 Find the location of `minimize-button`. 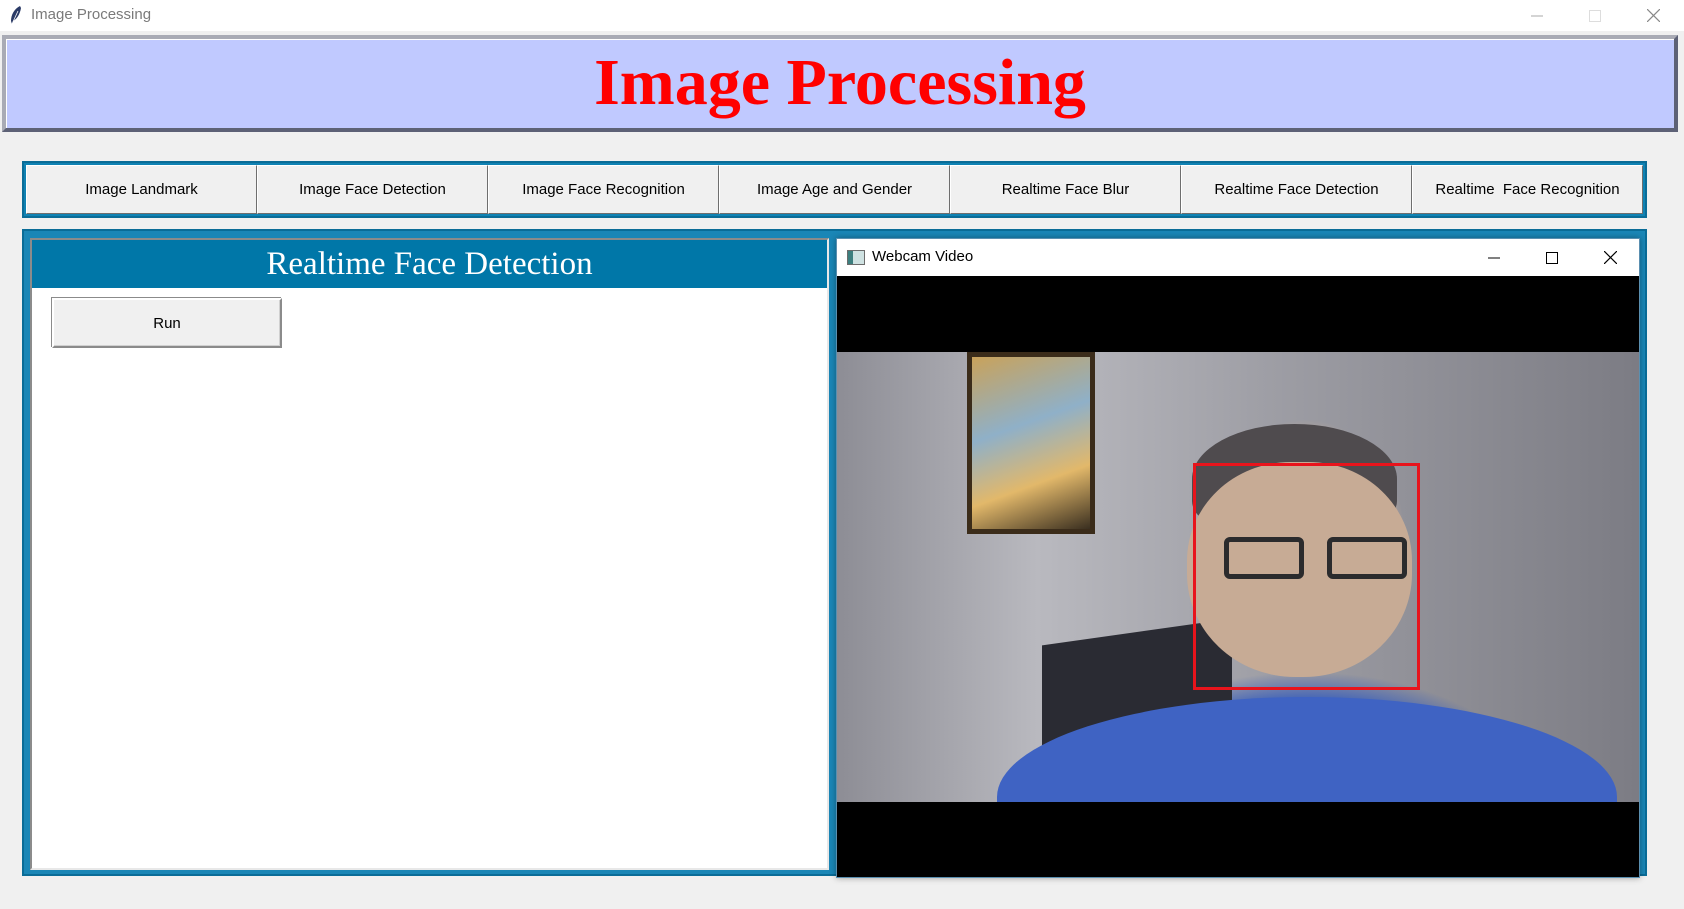

minimize-button is located at coordinates (1537, 15).